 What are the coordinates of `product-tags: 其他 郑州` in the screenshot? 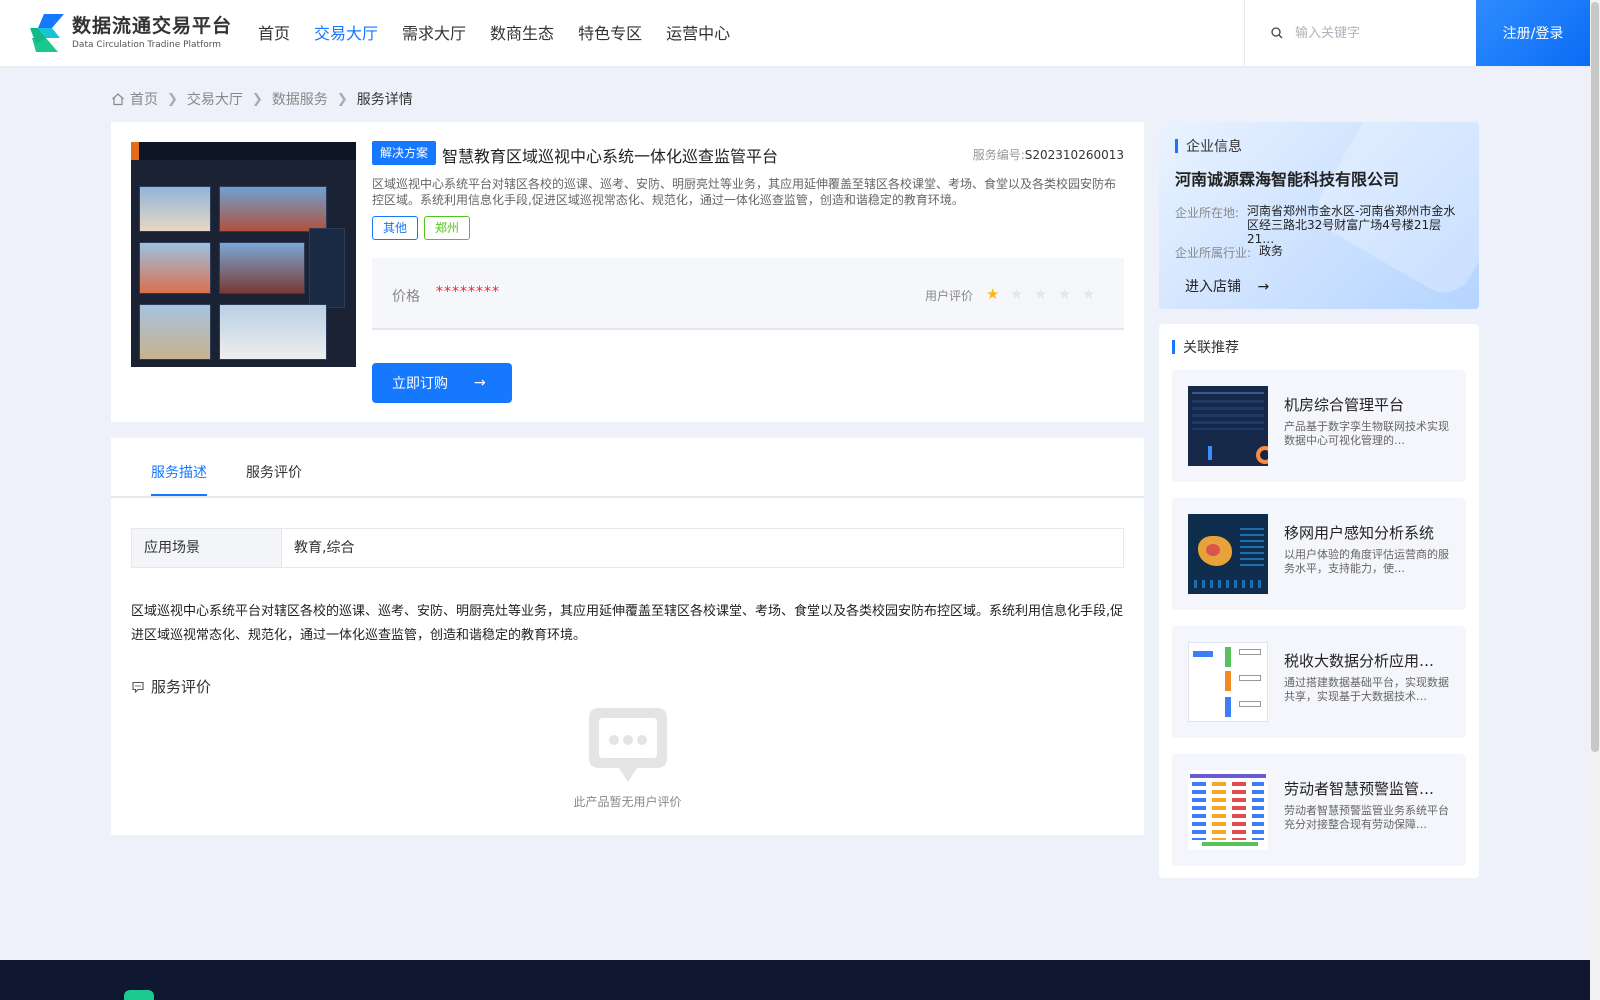 It's located at (424, 228).